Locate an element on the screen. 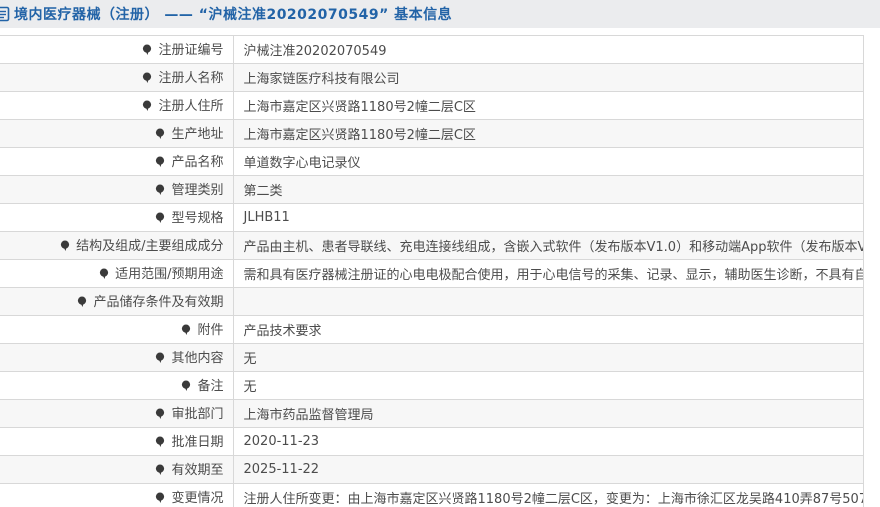  row-label-text: 其他内容 is located at coordinates (197, 358).